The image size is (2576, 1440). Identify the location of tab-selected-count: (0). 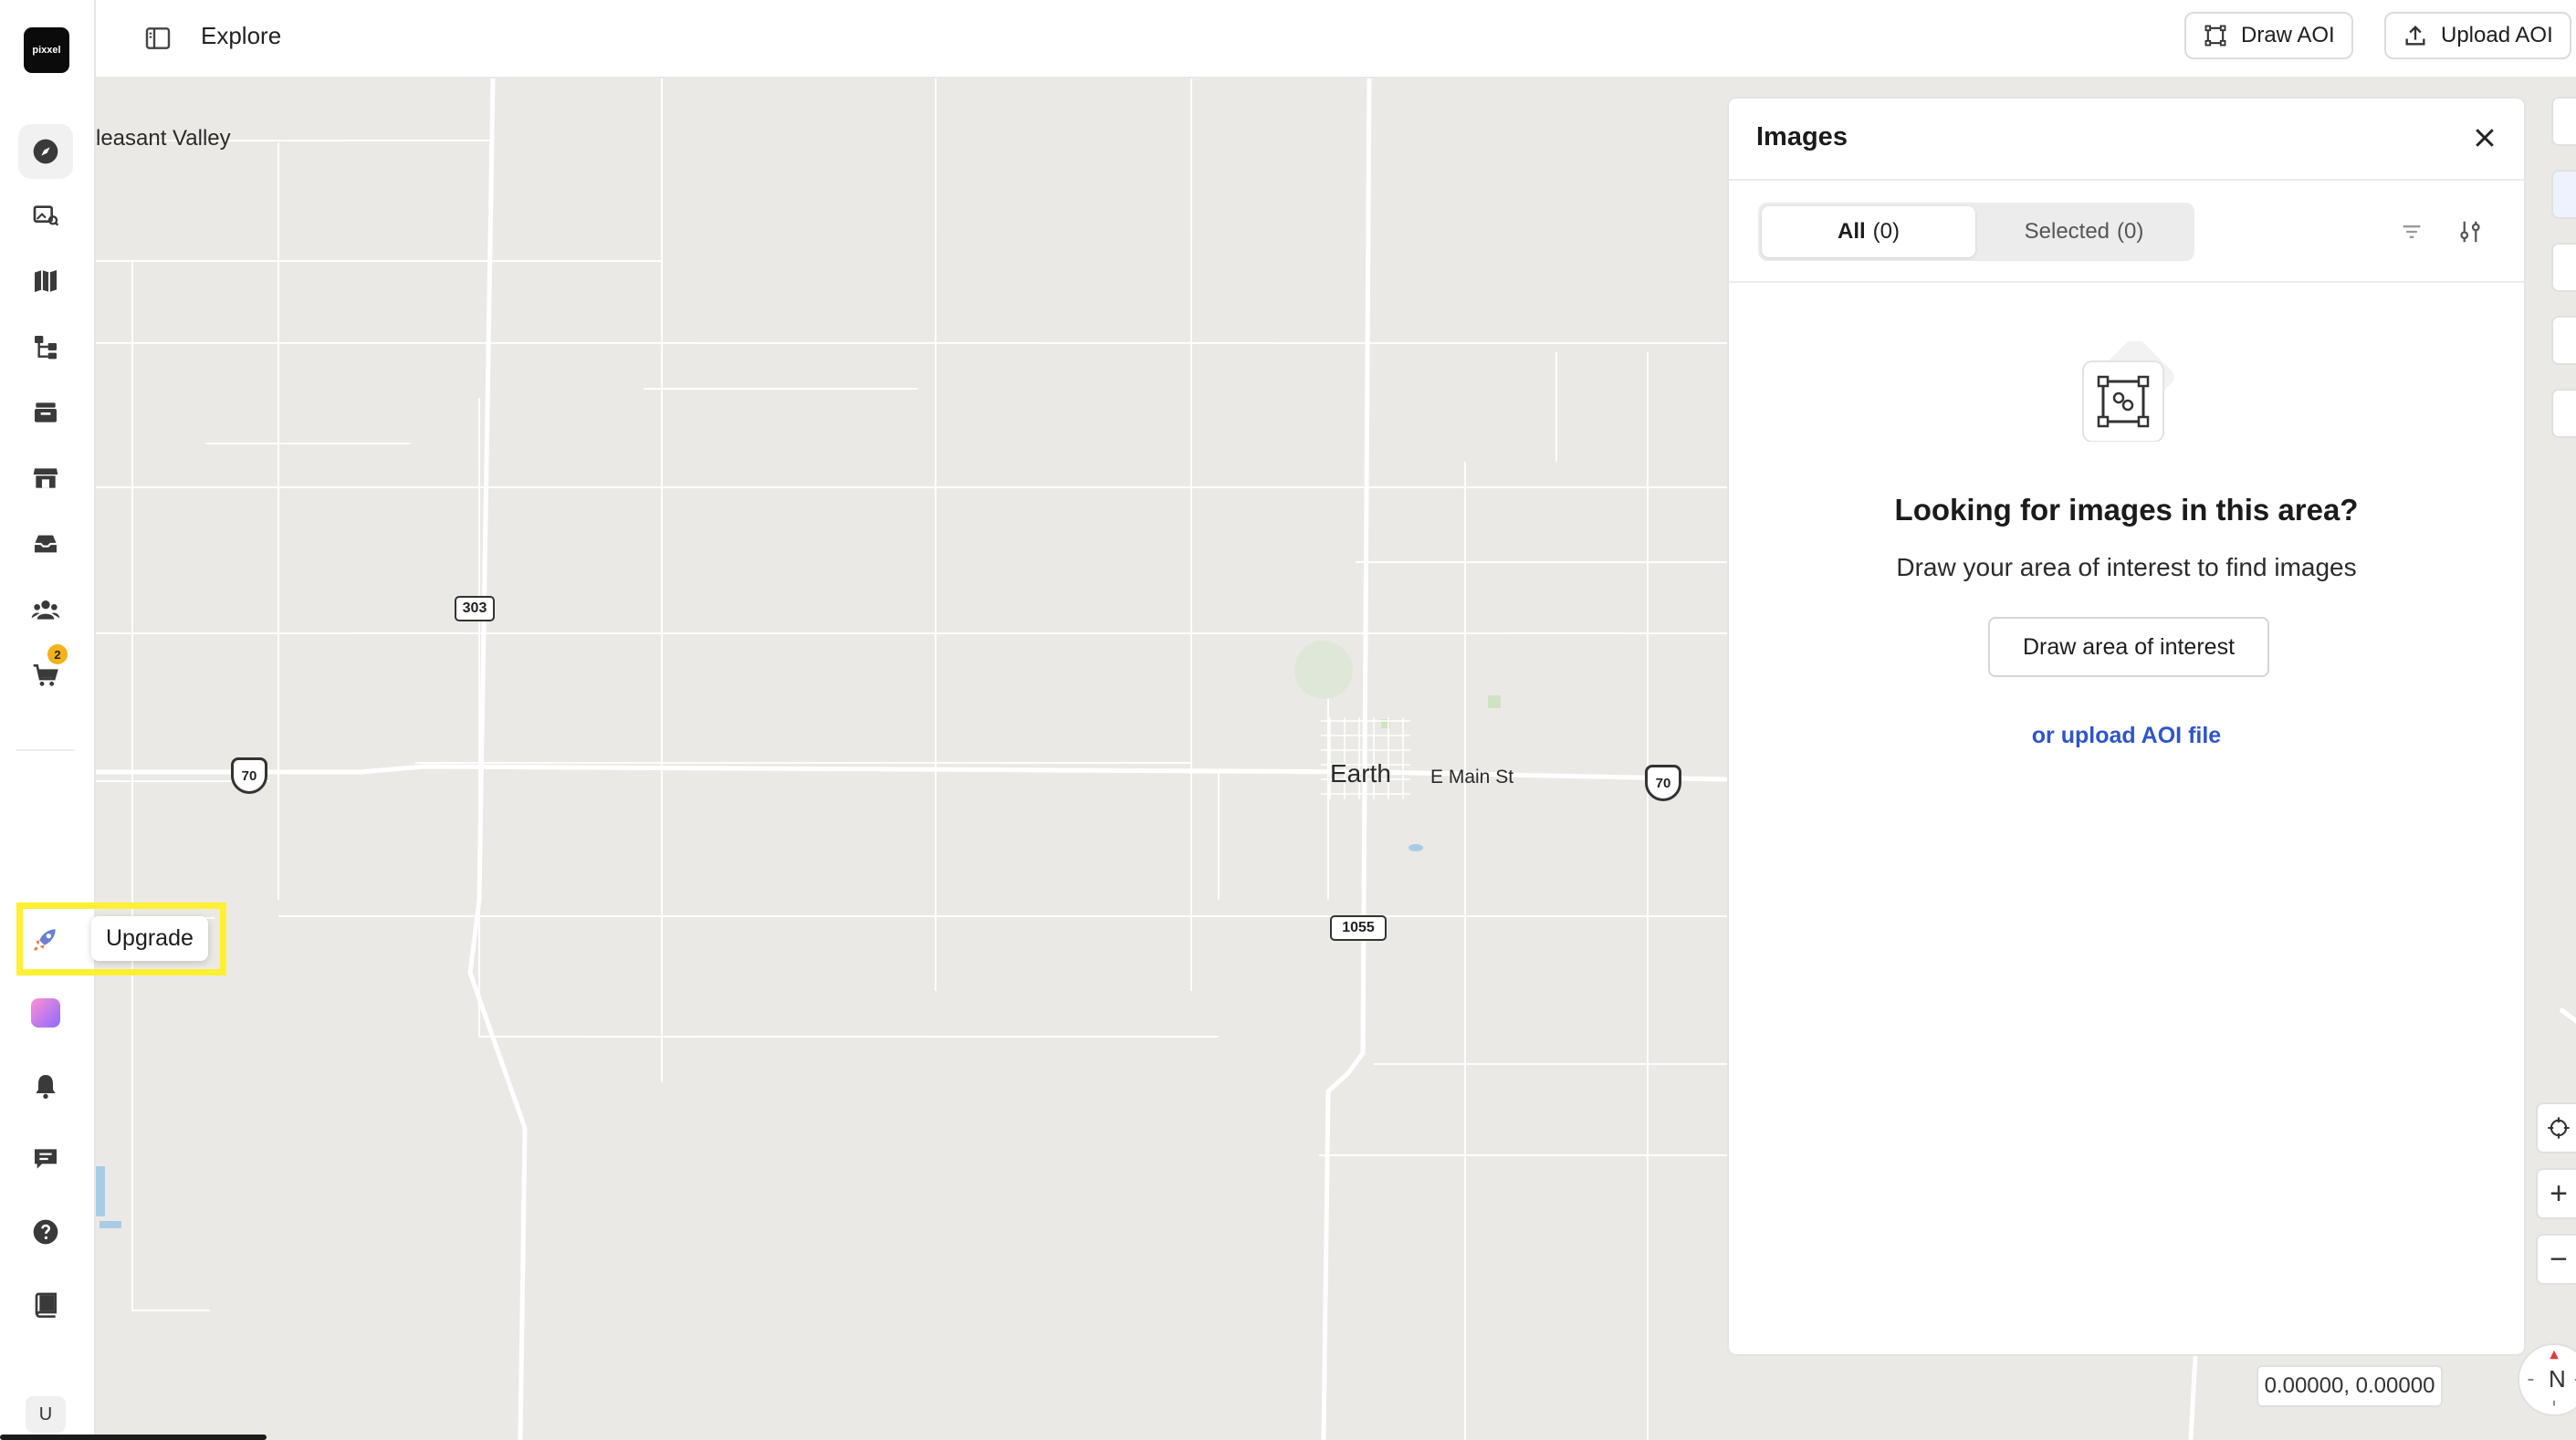
(2130, 232).